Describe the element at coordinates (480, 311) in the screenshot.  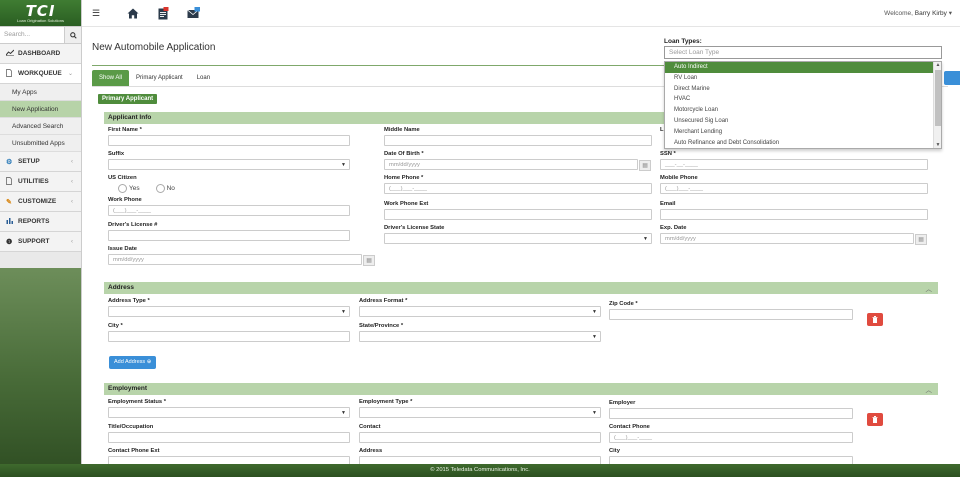
I see `address-format-select: ▼` at that location.